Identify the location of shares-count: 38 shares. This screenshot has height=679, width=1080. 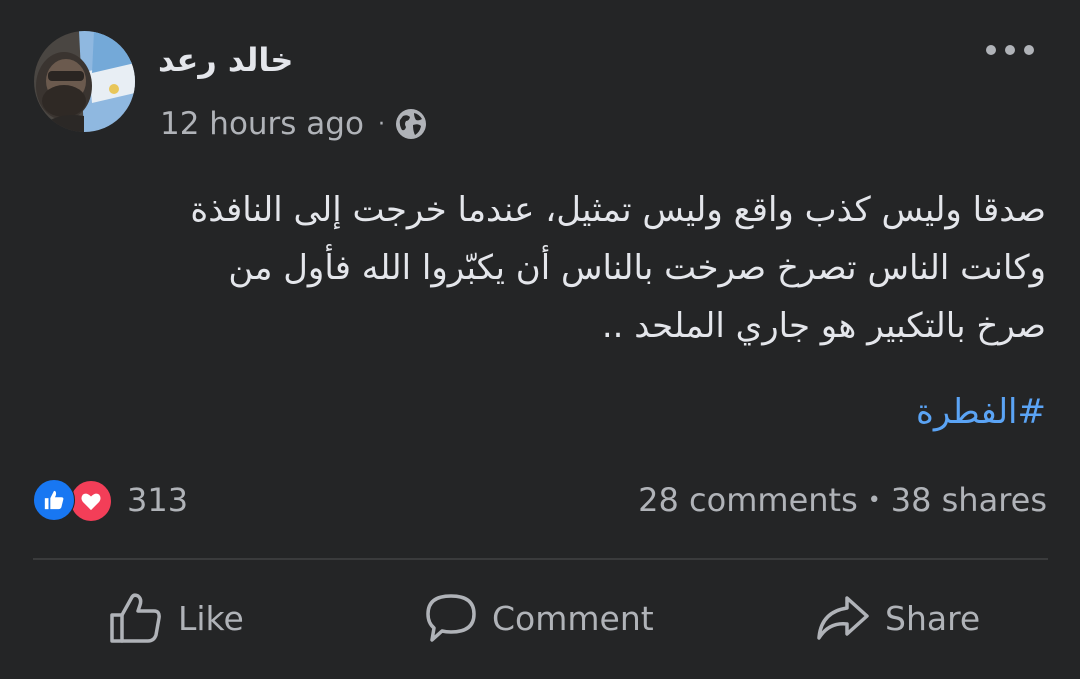
(969, 500).